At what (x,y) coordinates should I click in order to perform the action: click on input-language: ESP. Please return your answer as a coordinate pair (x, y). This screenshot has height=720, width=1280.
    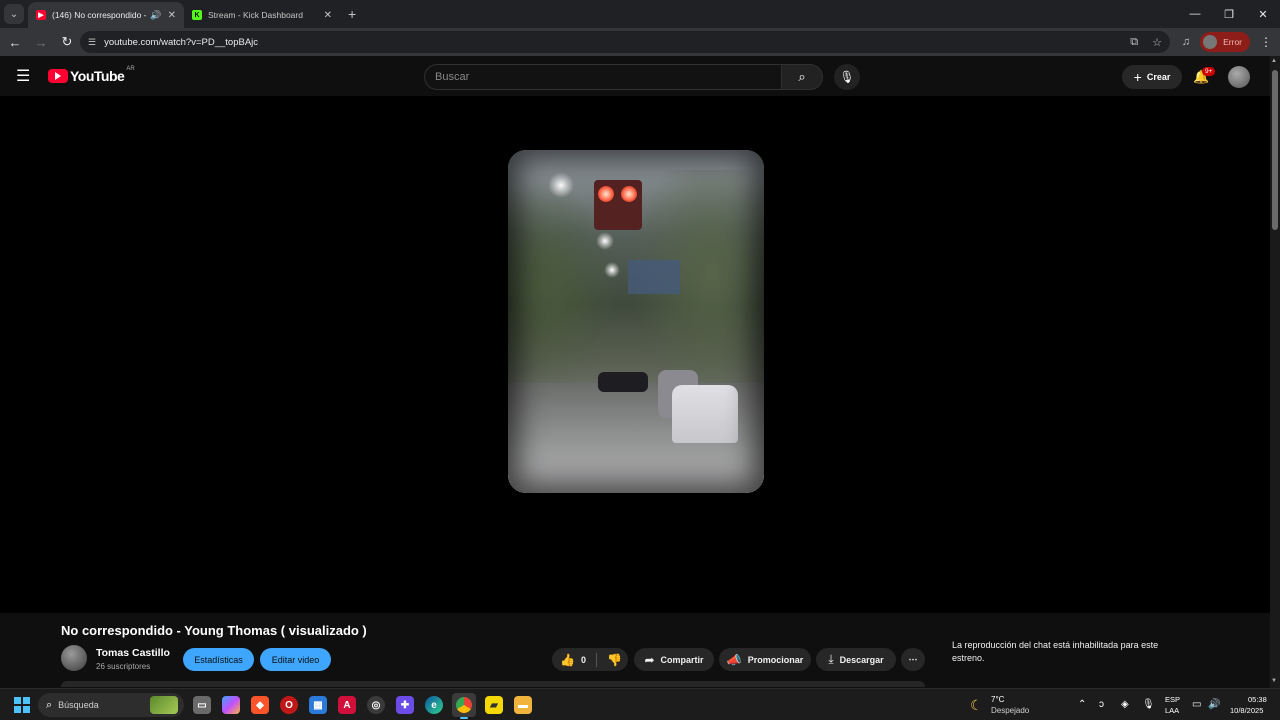
    Looking at the image, I should click on (1172, 699).